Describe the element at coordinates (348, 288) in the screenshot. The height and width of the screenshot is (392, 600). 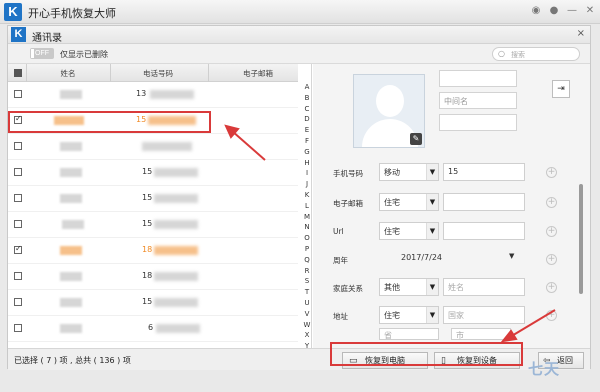
I see `field-label-relation: 家庭关系` at that location.